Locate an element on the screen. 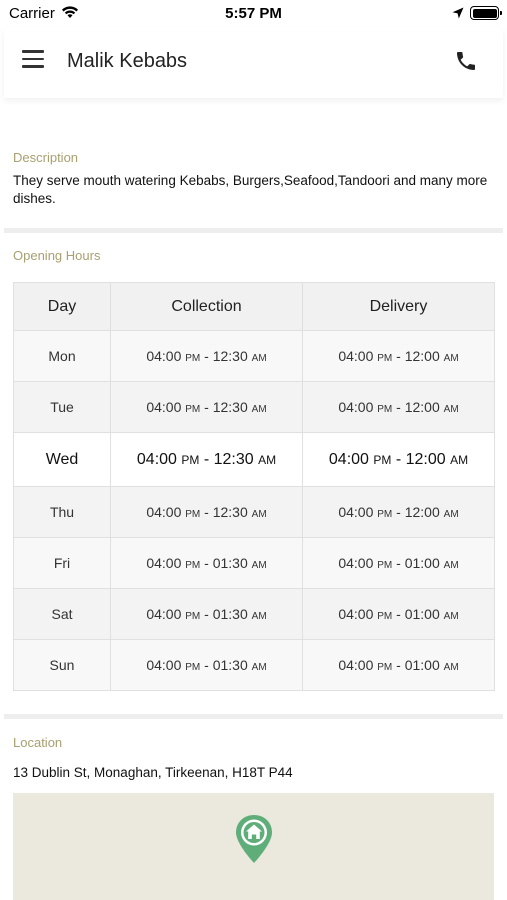 Image resolution: width=507 pixels, height=900 pixels. day-cell: Sun is located at coordinates (62, 665).